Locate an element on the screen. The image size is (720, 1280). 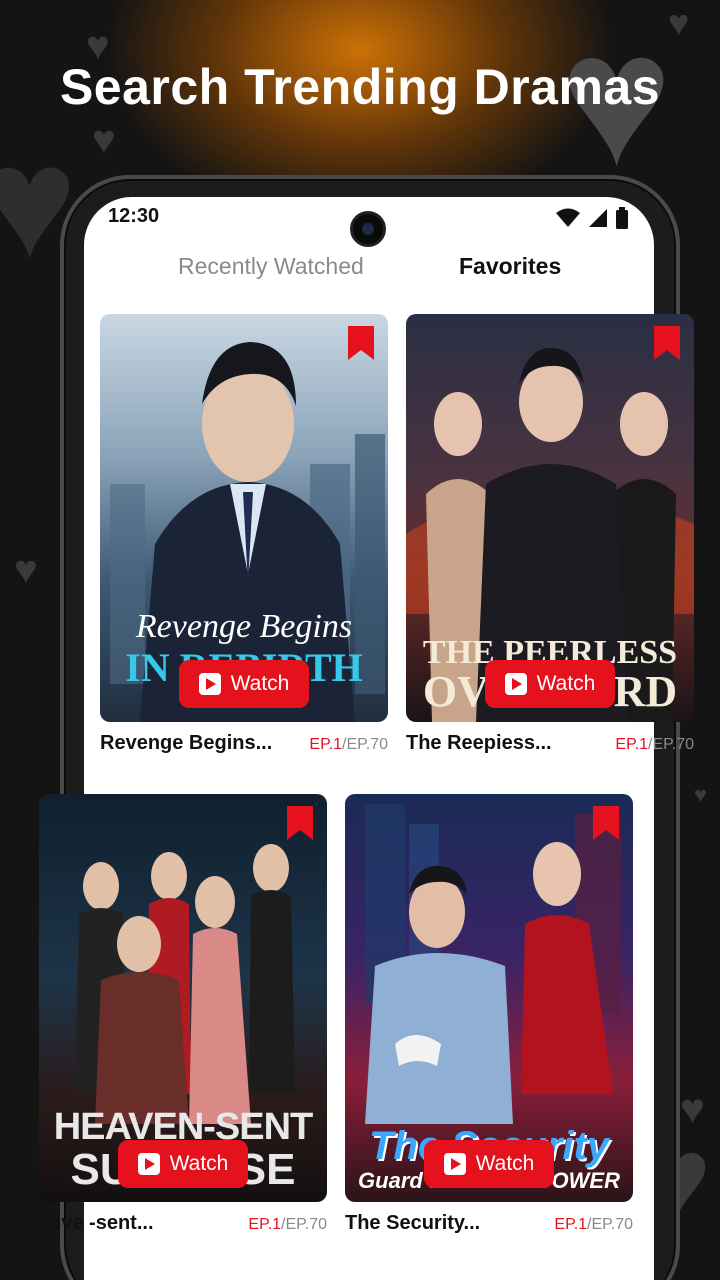
battery-icon is located at coordinates (622, 218).